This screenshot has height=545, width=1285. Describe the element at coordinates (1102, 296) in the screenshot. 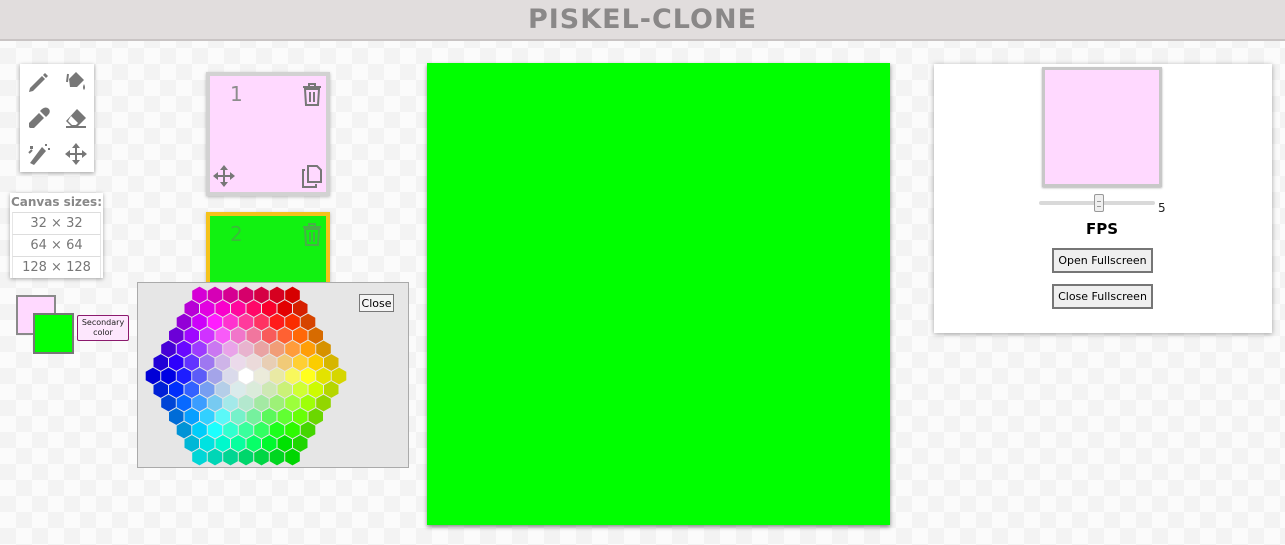

I see `close-fullscreen-button: Close Fullscreen` at that location.